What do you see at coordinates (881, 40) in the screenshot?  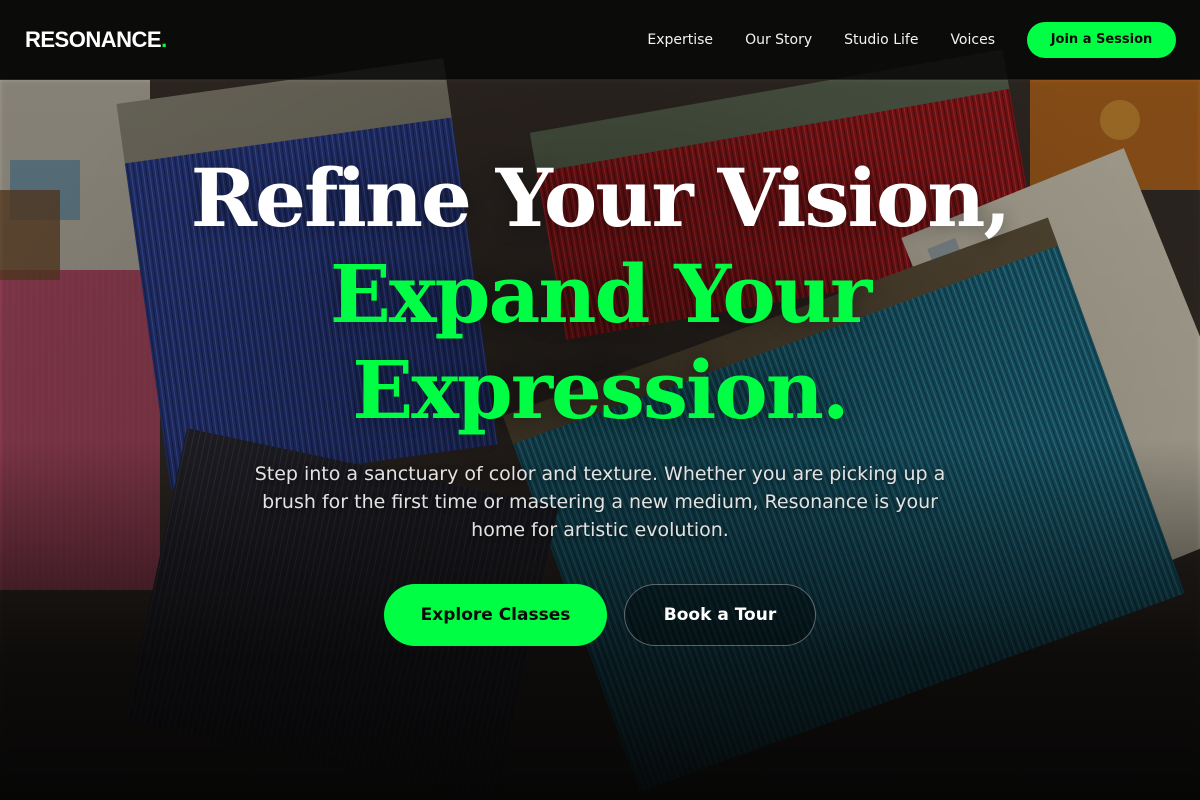 I see `nav-link-studio-life: Studio Life` at bounding box center [881, 40].